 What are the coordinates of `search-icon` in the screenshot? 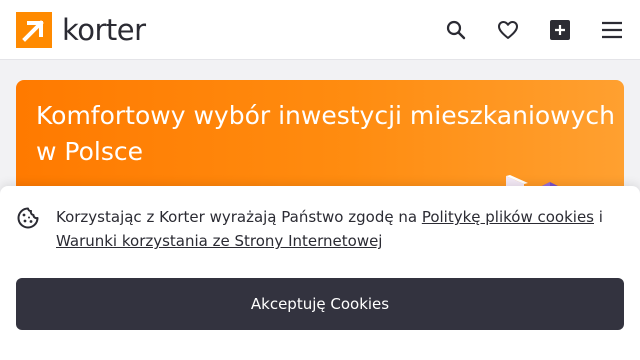 It's located at (456, 30).